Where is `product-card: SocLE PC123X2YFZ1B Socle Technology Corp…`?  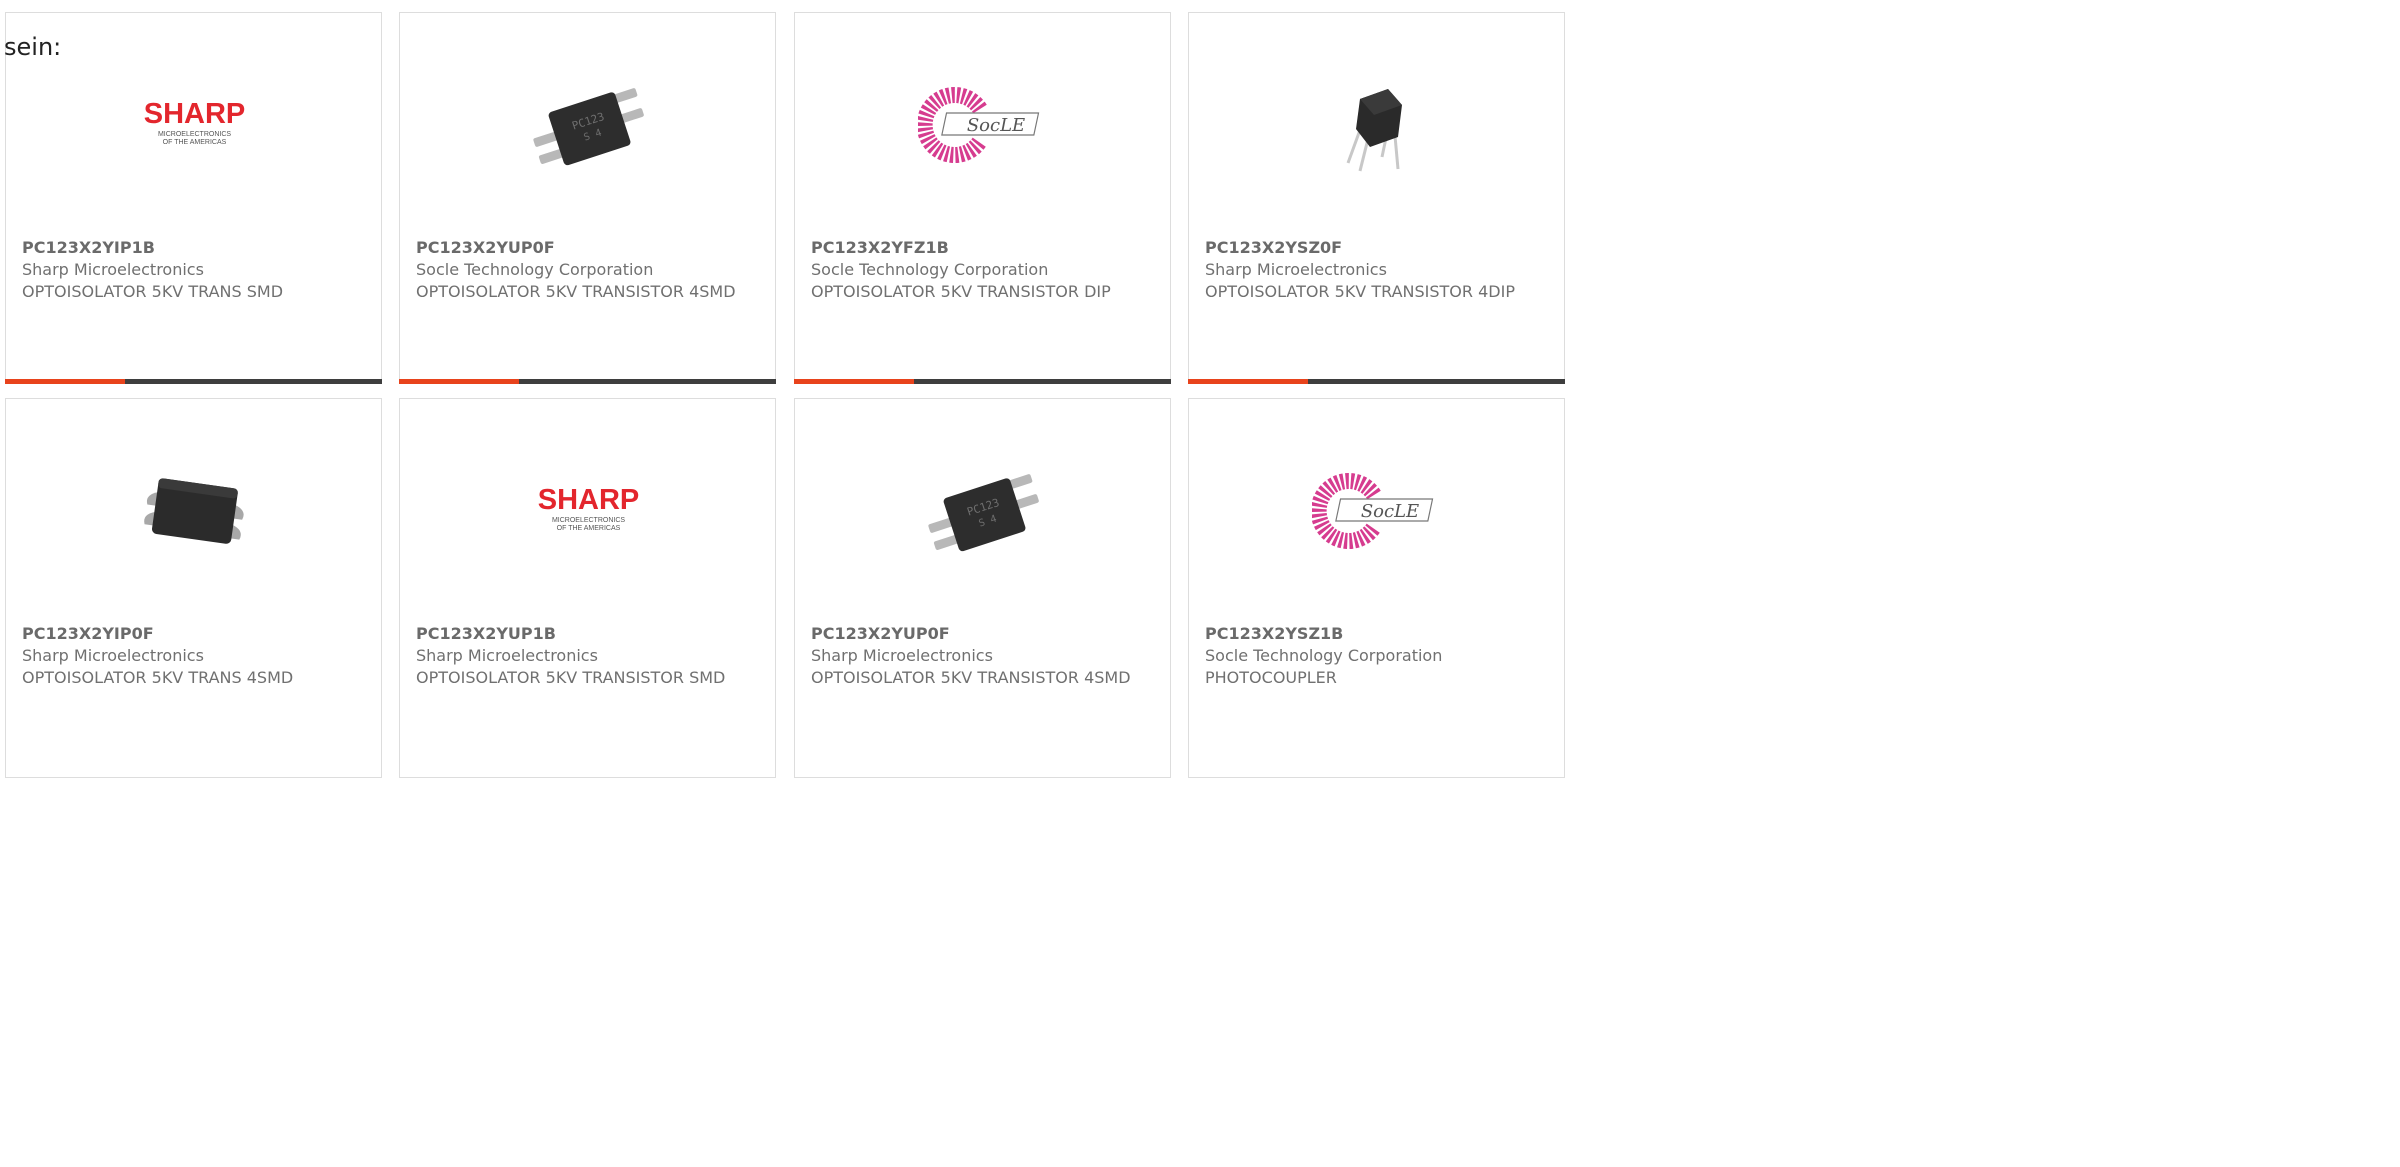
product-card: SocLE PC123X2YFZ1B Socle Technology Corp… is located at coordinates (982, 198).